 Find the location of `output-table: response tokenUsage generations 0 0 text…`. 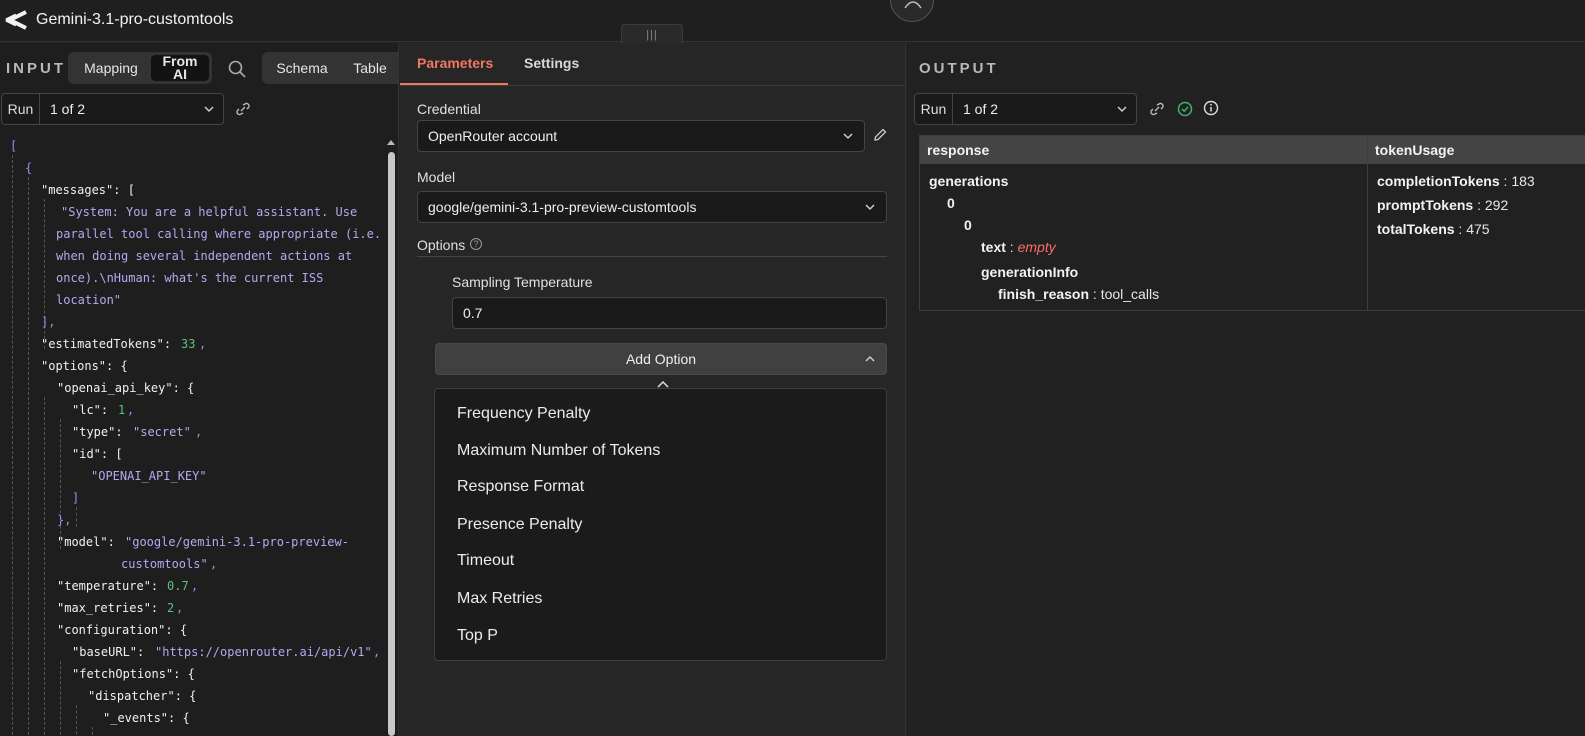

output-table: response tokenUsage generations 0 0 text… is located at coordinates (1252, 223).